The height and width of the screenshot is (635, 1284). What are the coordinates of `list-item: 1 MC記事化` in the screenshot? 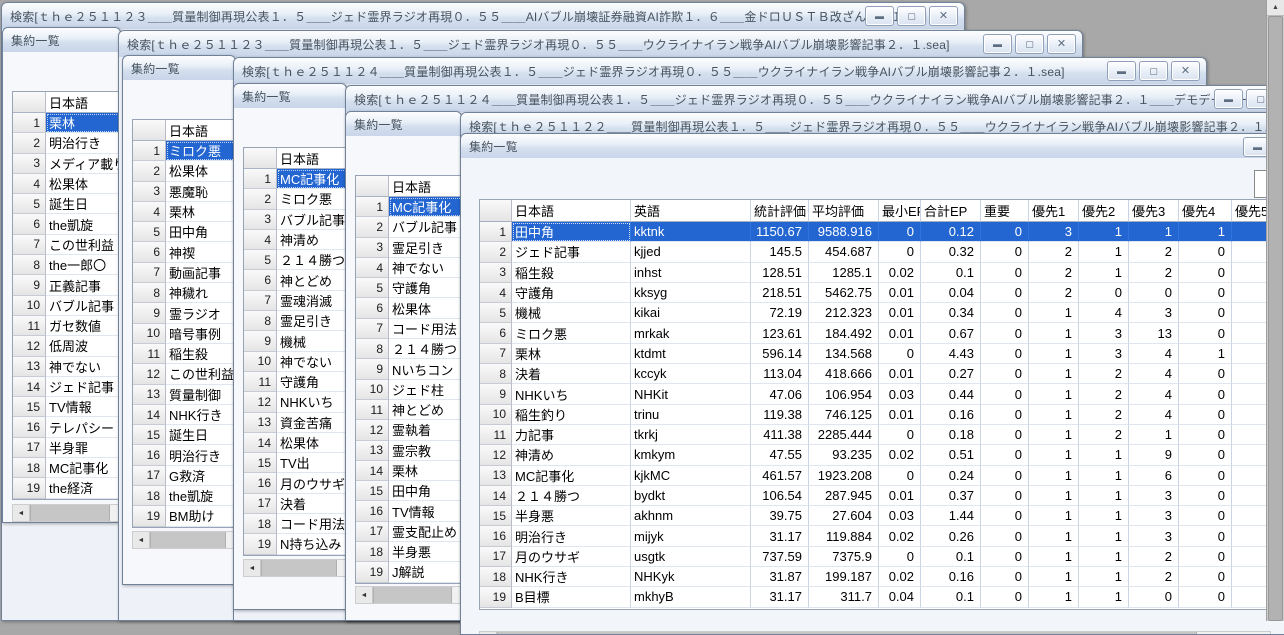 It's located at (408, 207).